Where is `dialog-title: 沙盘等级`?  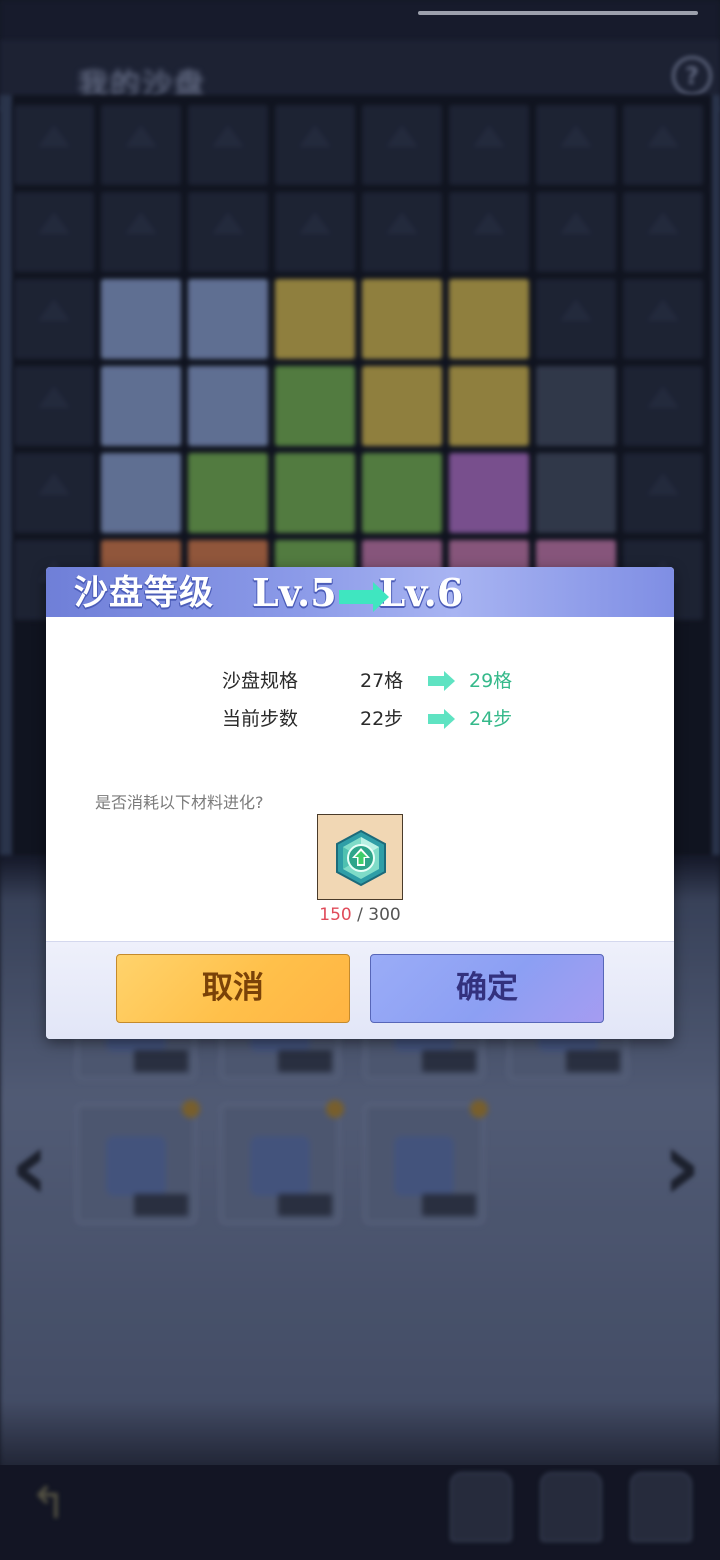 dialog-title: 沙盘等级 is located at coordinates (144, 593).